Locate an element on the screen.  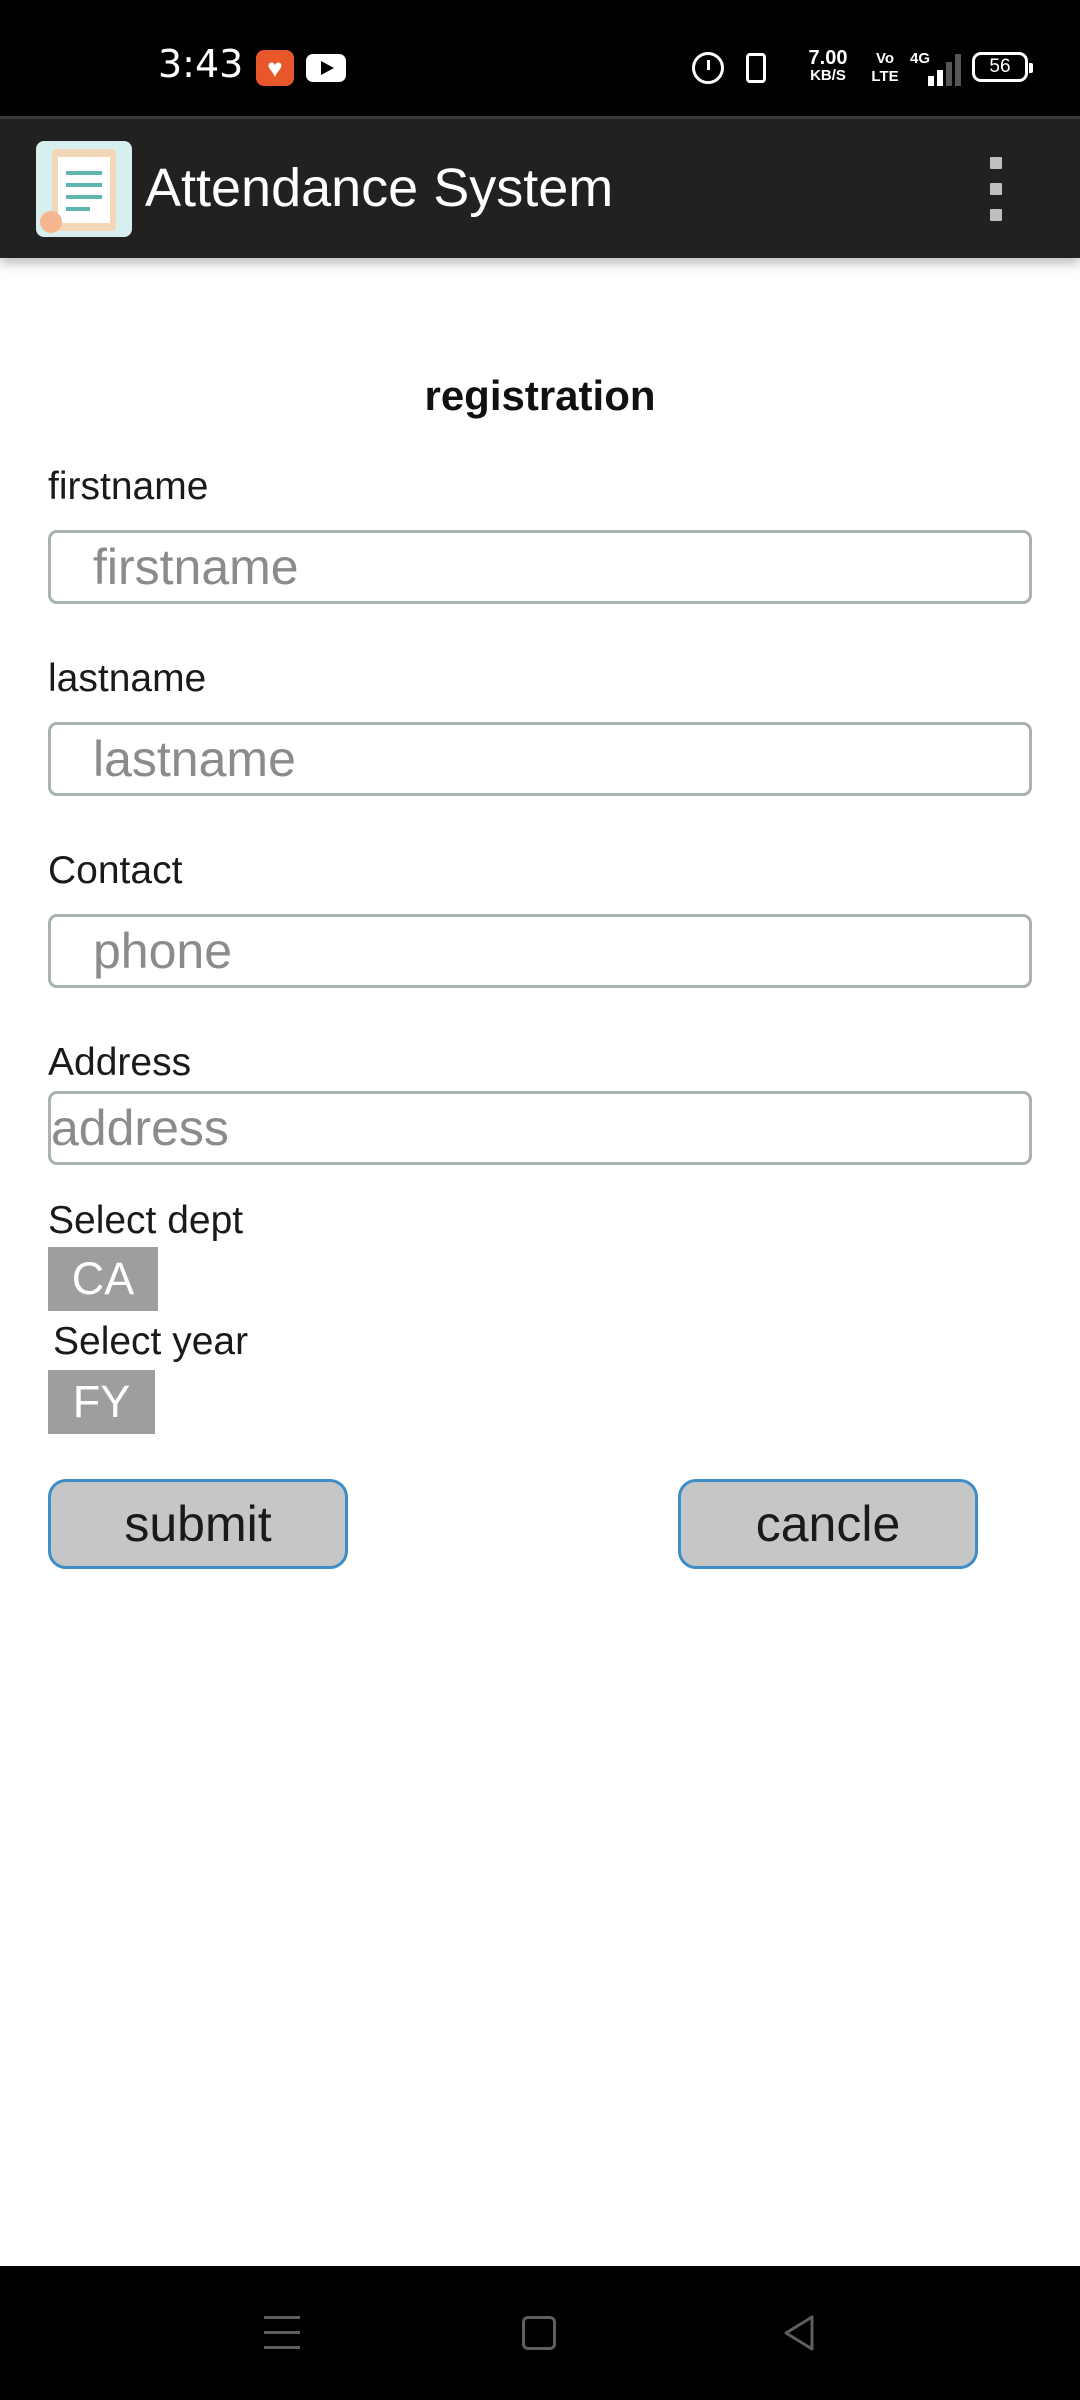
phone-input is located at coordinates (540, 951).